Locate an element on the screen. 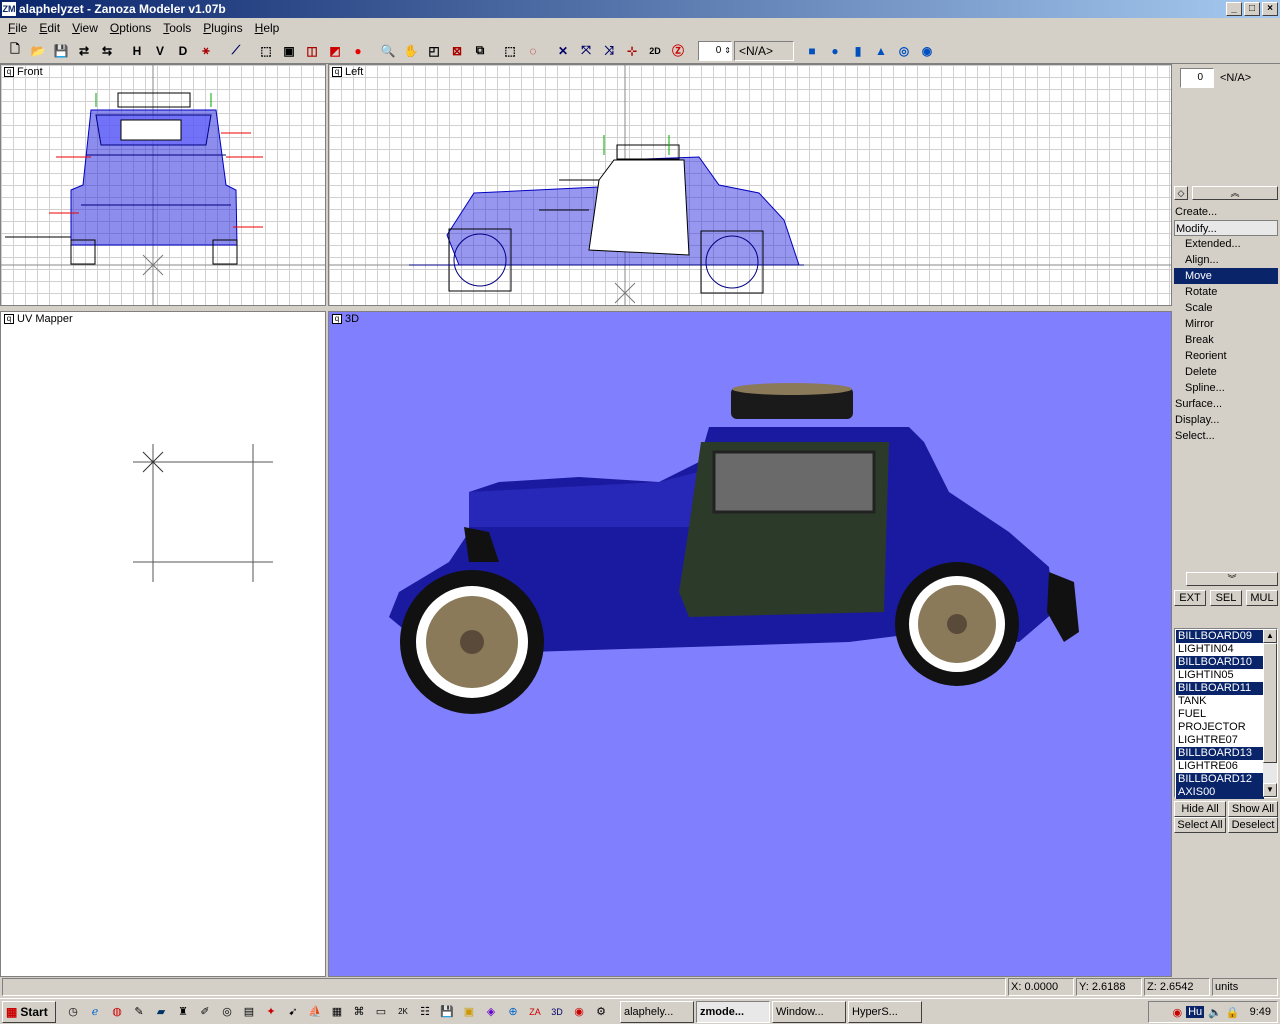 The width and height of the screenshot is (1280, 1024). panel-rotate: Rotate is located at coordinates (1226, 292).